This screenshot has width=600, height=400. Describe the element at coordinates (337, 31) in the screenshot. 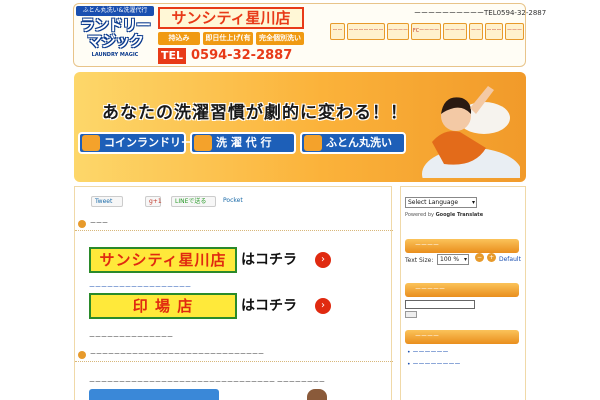

I see `nav-item-1: ーーー` at that location.